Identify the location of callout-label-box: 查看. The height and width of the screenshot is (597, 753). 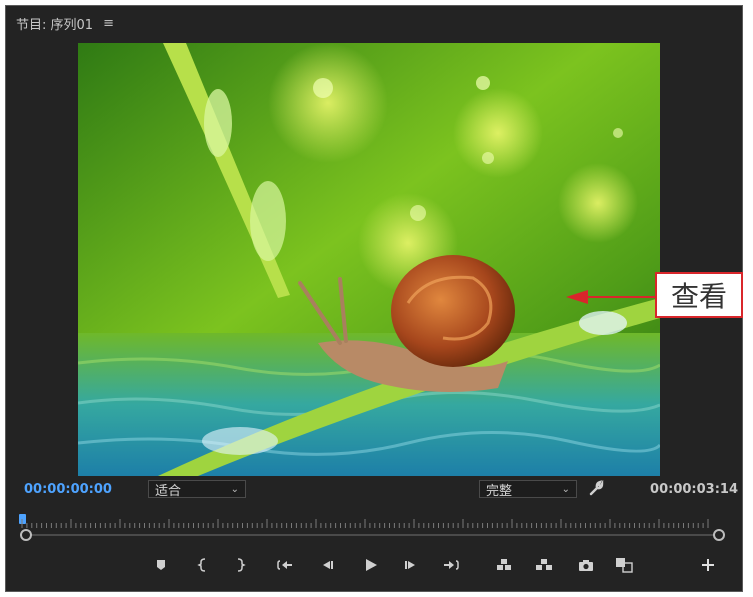
(699, 295).